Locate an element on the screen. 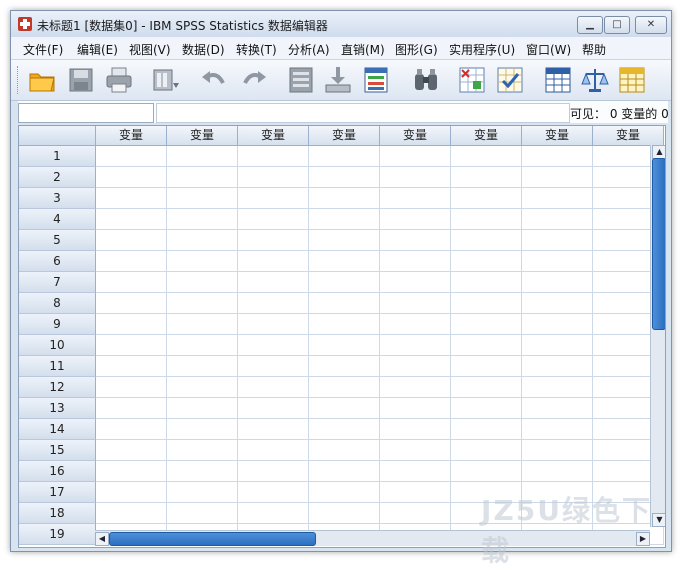 The height and width of the screenshot is (569, 685). select-cases-icon is located at coordinates (632, 80).